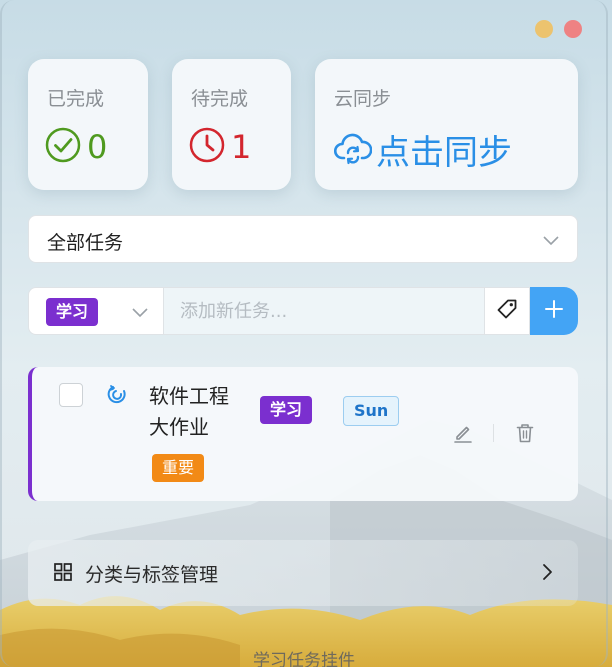 This screenshot has width=612, height=667. I want to click on window-controls, so click(558, 29).